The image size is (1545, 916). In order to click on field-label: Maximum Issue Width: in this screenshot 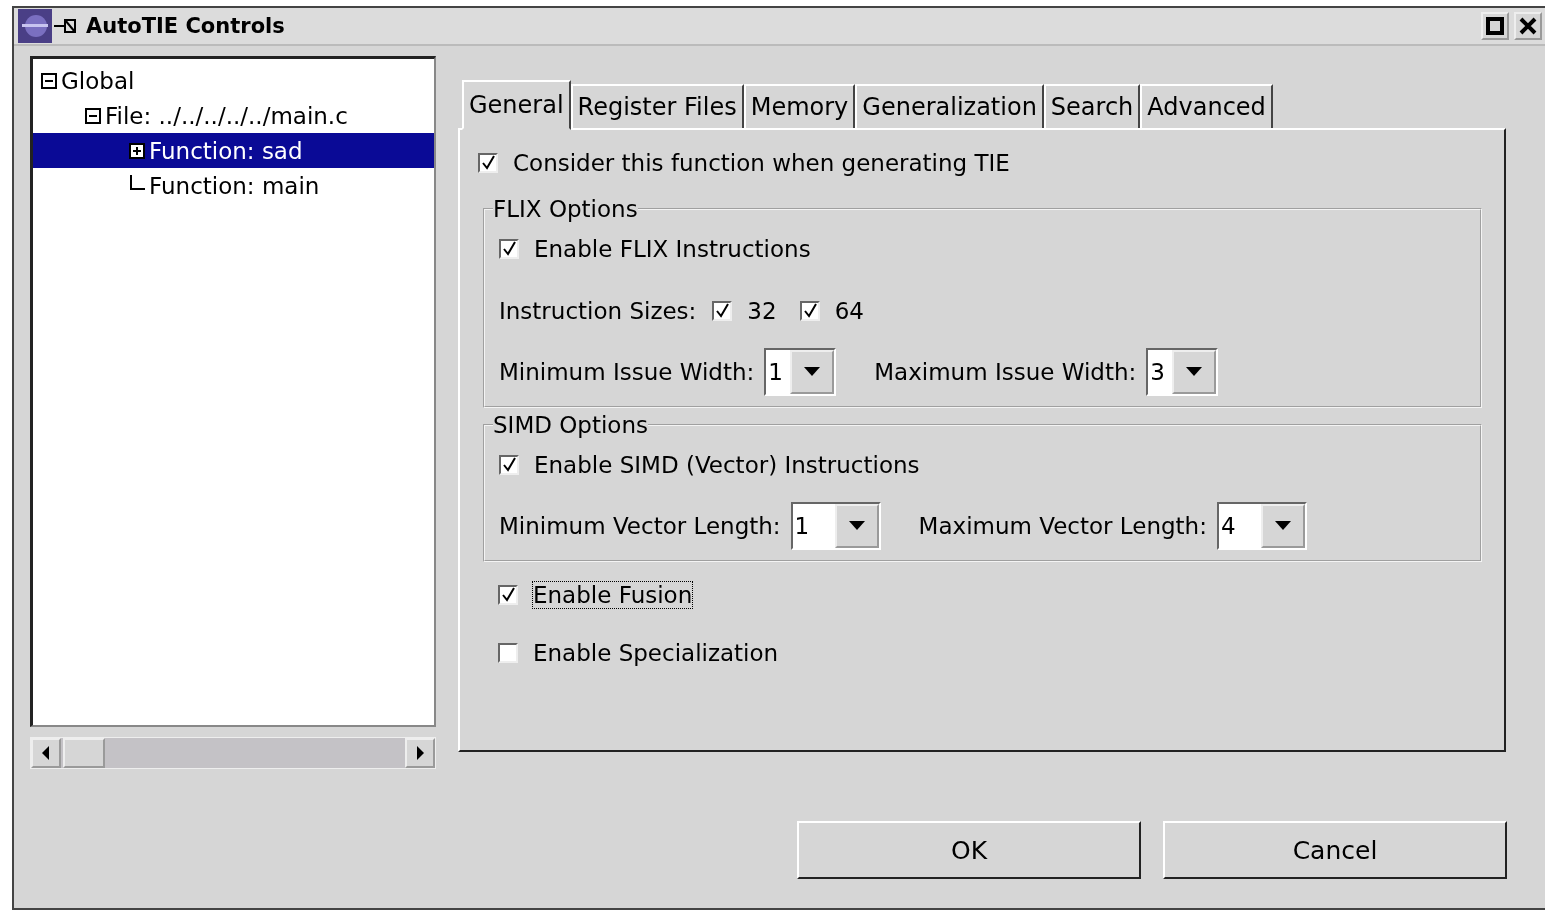, I will do `click(1005, 372)`.